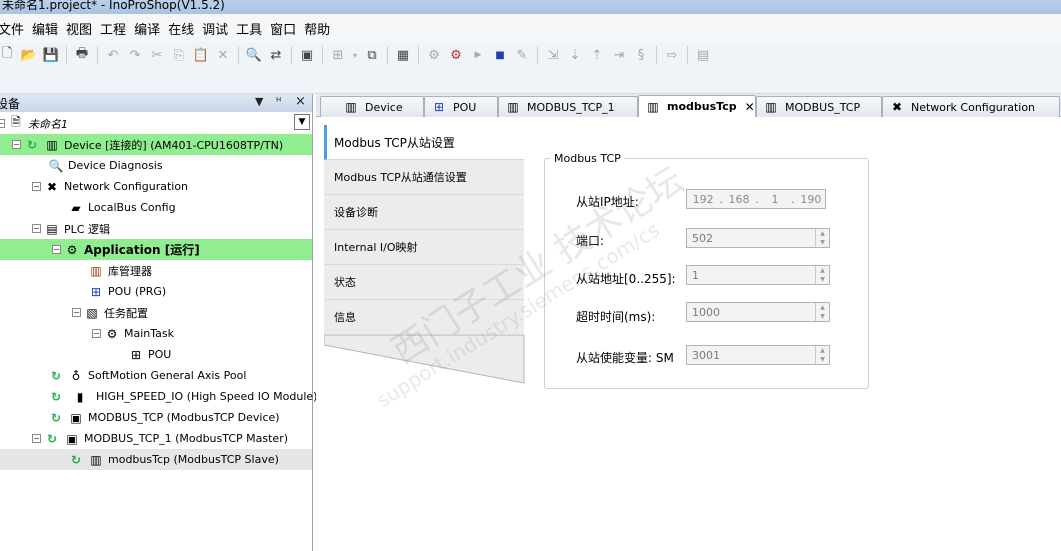 The height and width of the screenshot is (551, 1061). I want to click on pin-icon: ᴴ, so click(278, 101).